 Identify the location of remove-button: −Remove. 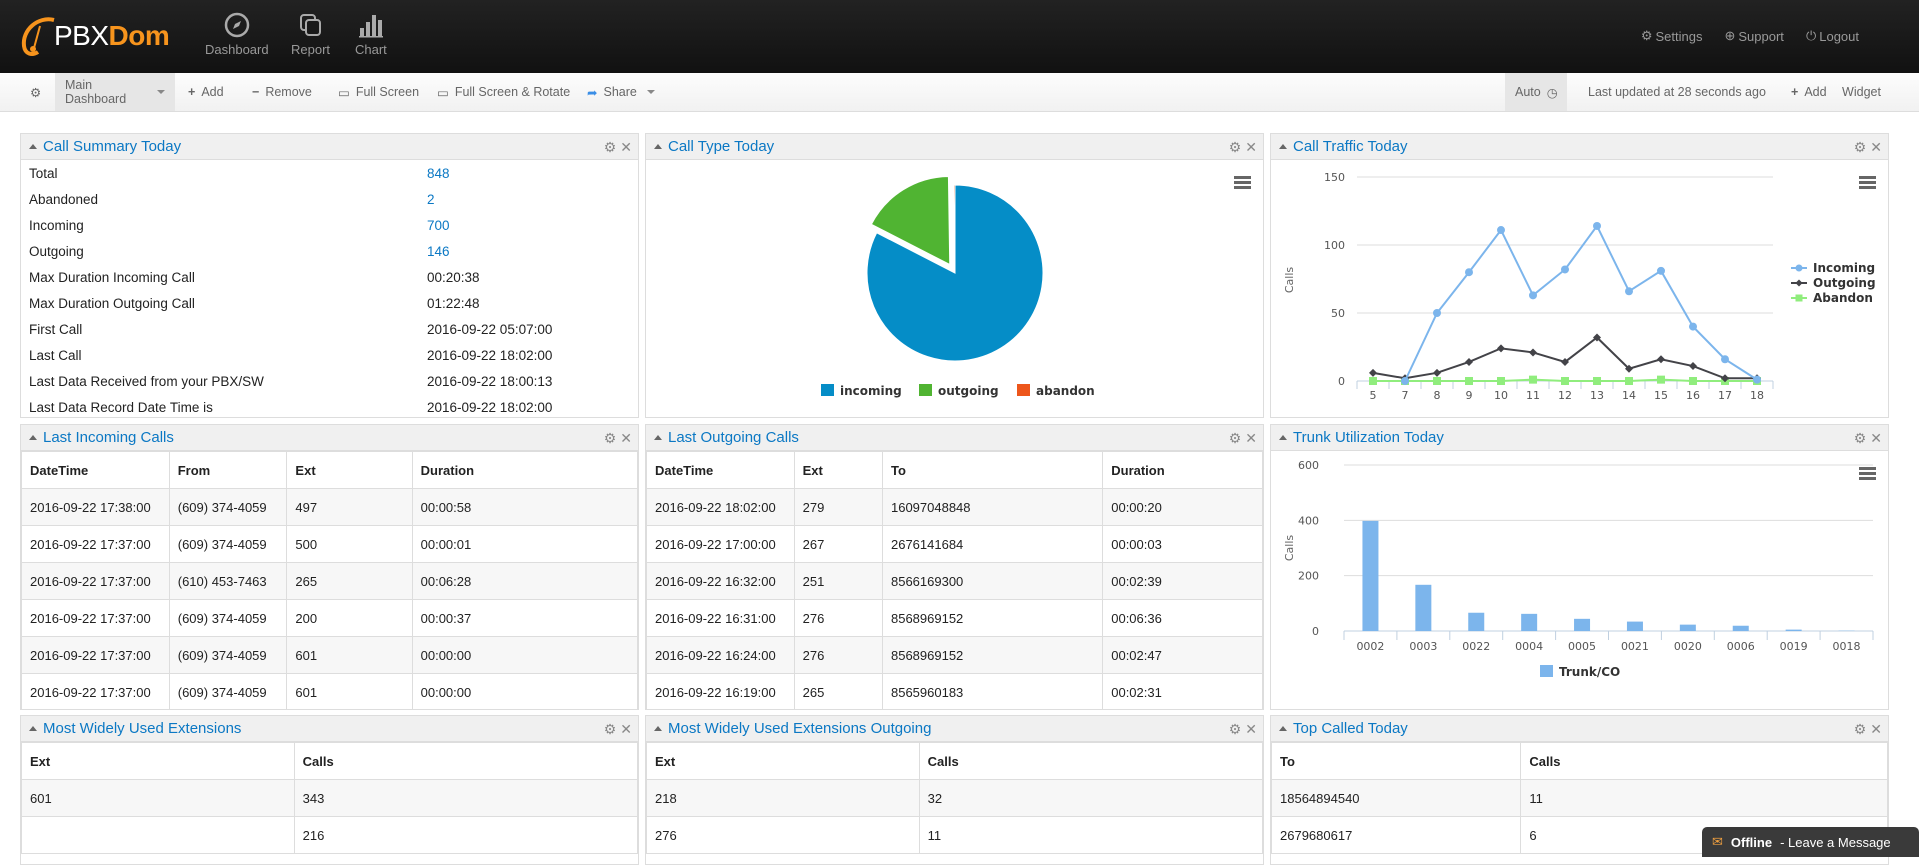
(282, 92).